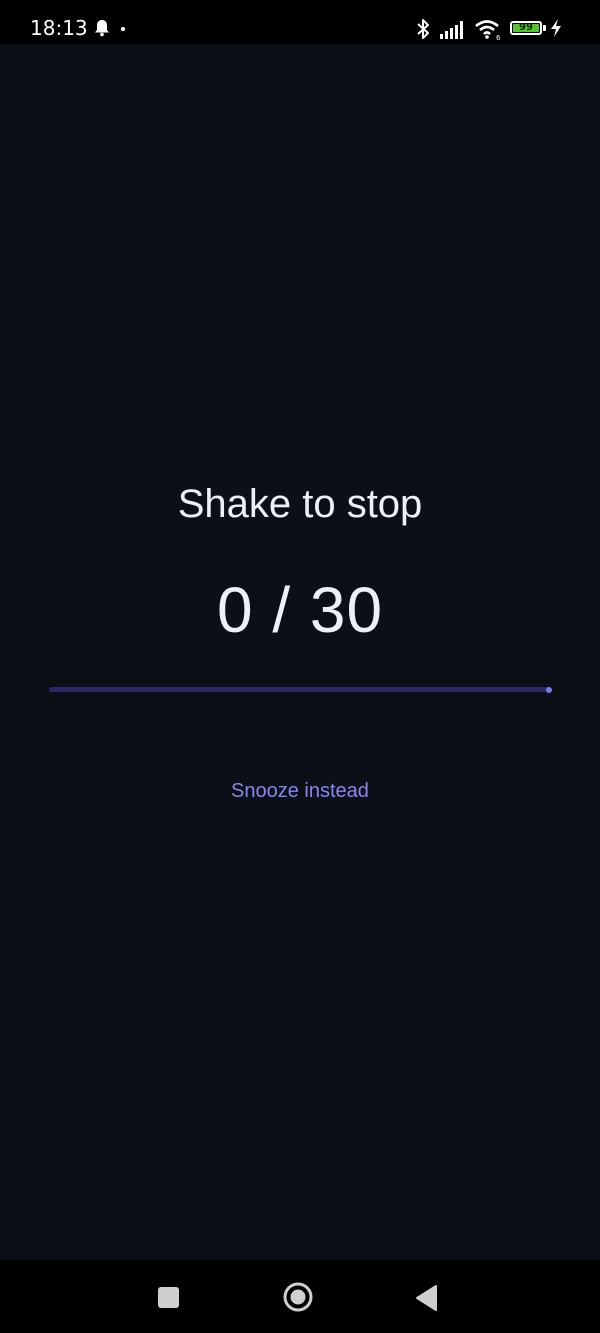 The width and height of the screenshot is (600, 1333). I want to click on status-bar: 18:13 6 99, so click(300, 22).